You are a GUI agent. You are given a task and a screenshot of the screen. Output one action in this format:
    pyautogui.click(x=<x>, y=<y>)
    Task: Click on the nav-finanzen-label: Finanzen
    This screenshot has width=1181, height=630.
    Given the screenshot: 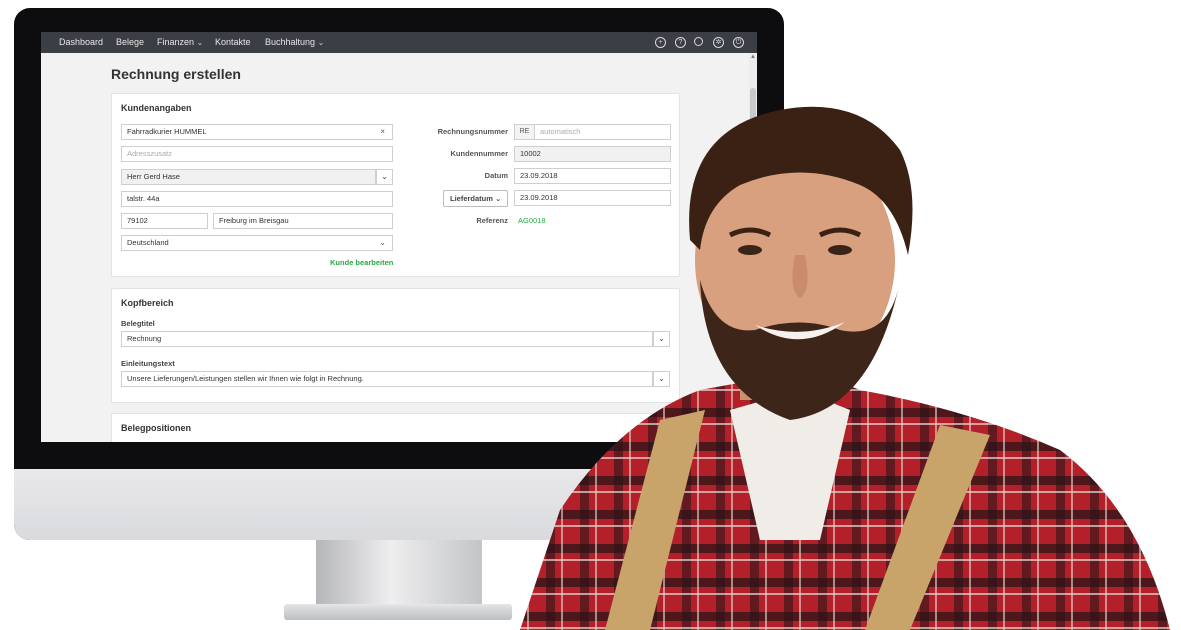 What is the action you would take?
    pyautogui.click(x=176, y=42)
    